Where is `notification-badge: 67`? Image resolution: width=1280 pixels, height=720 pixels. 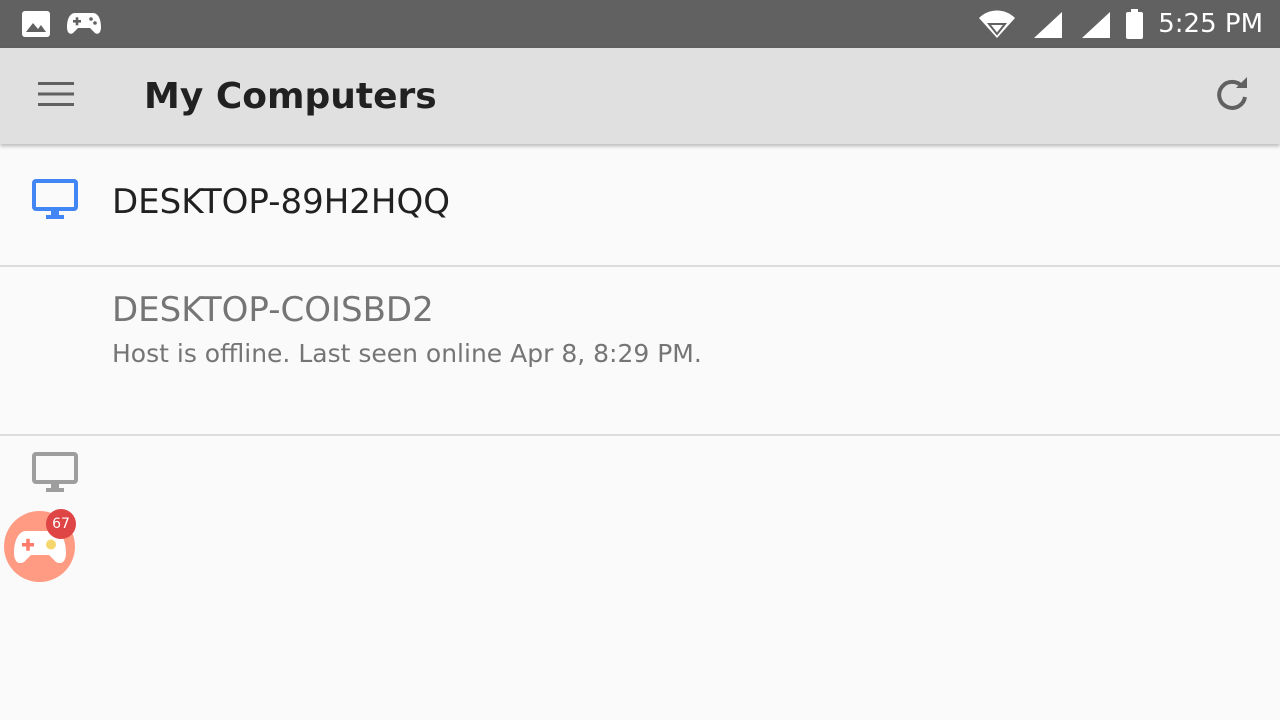
notification-badge: 67 is located at coordinates (61, 524).